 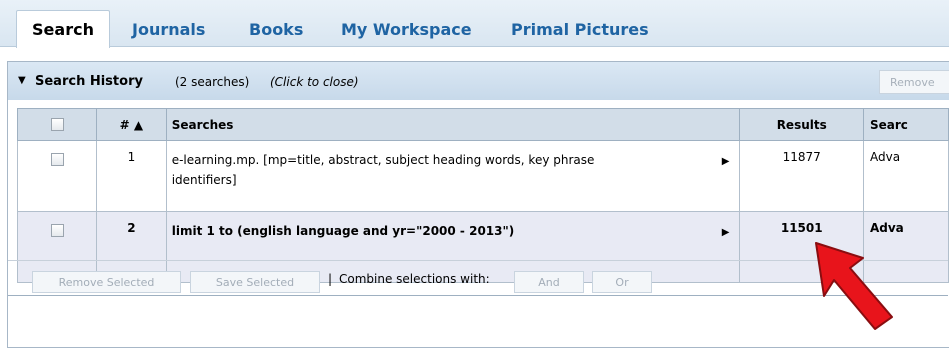 What do you see at coordinates (22, 80) in the screenshot?
I see `collapse-caret-icon: ▼` at bounding box center [22, 80].